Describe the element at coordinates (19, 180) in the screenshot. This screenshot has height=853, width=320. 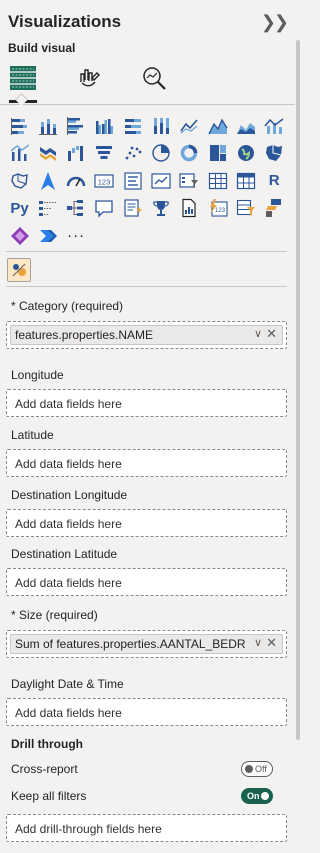
I see `shape-map-icon` at that location.